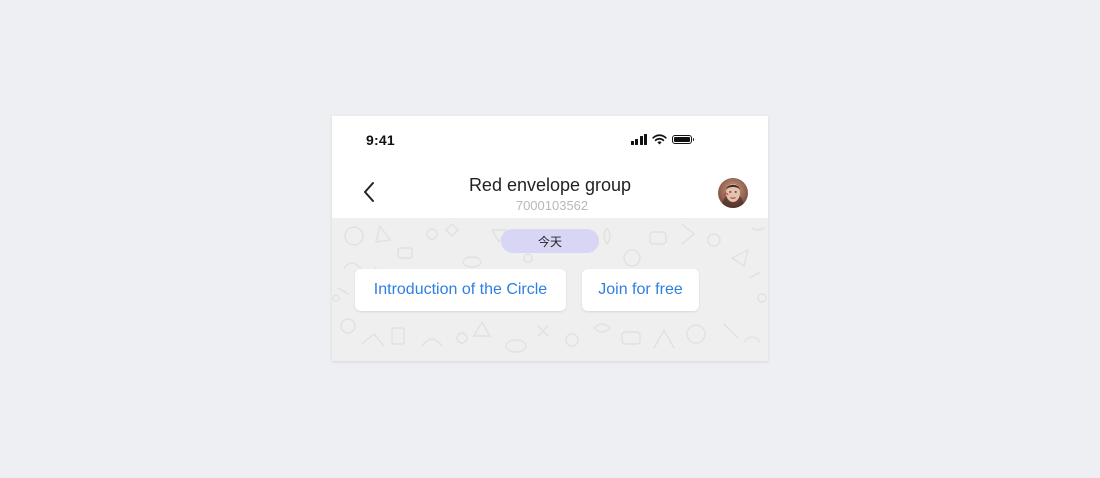  I want to click on group-id: 7000103562, so click(552, 205).